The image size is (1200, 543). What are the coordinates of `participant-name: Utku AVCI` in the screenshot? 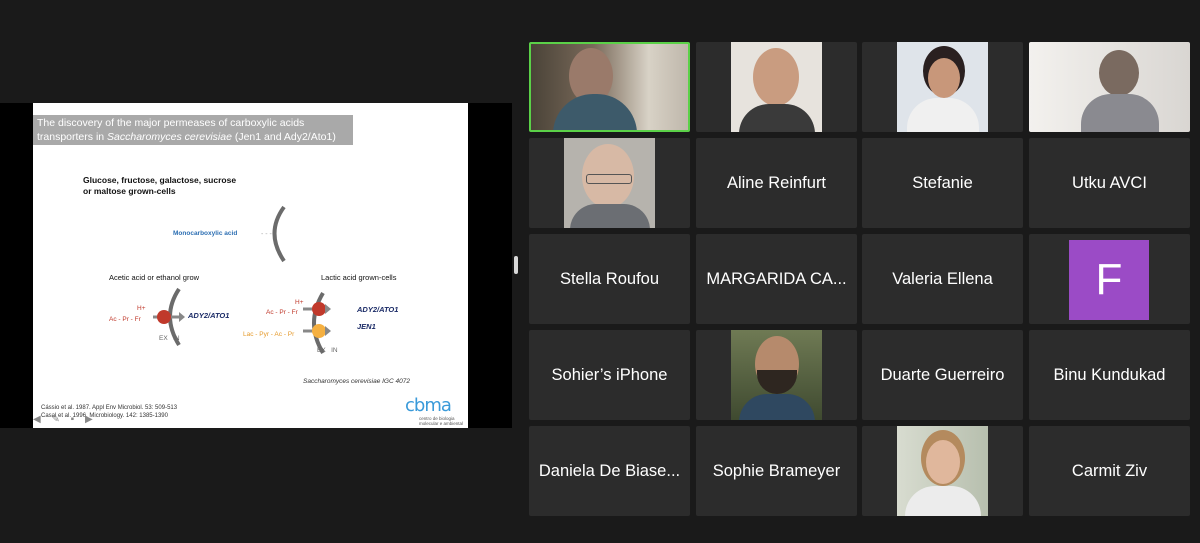 It's located at (1109, 182).